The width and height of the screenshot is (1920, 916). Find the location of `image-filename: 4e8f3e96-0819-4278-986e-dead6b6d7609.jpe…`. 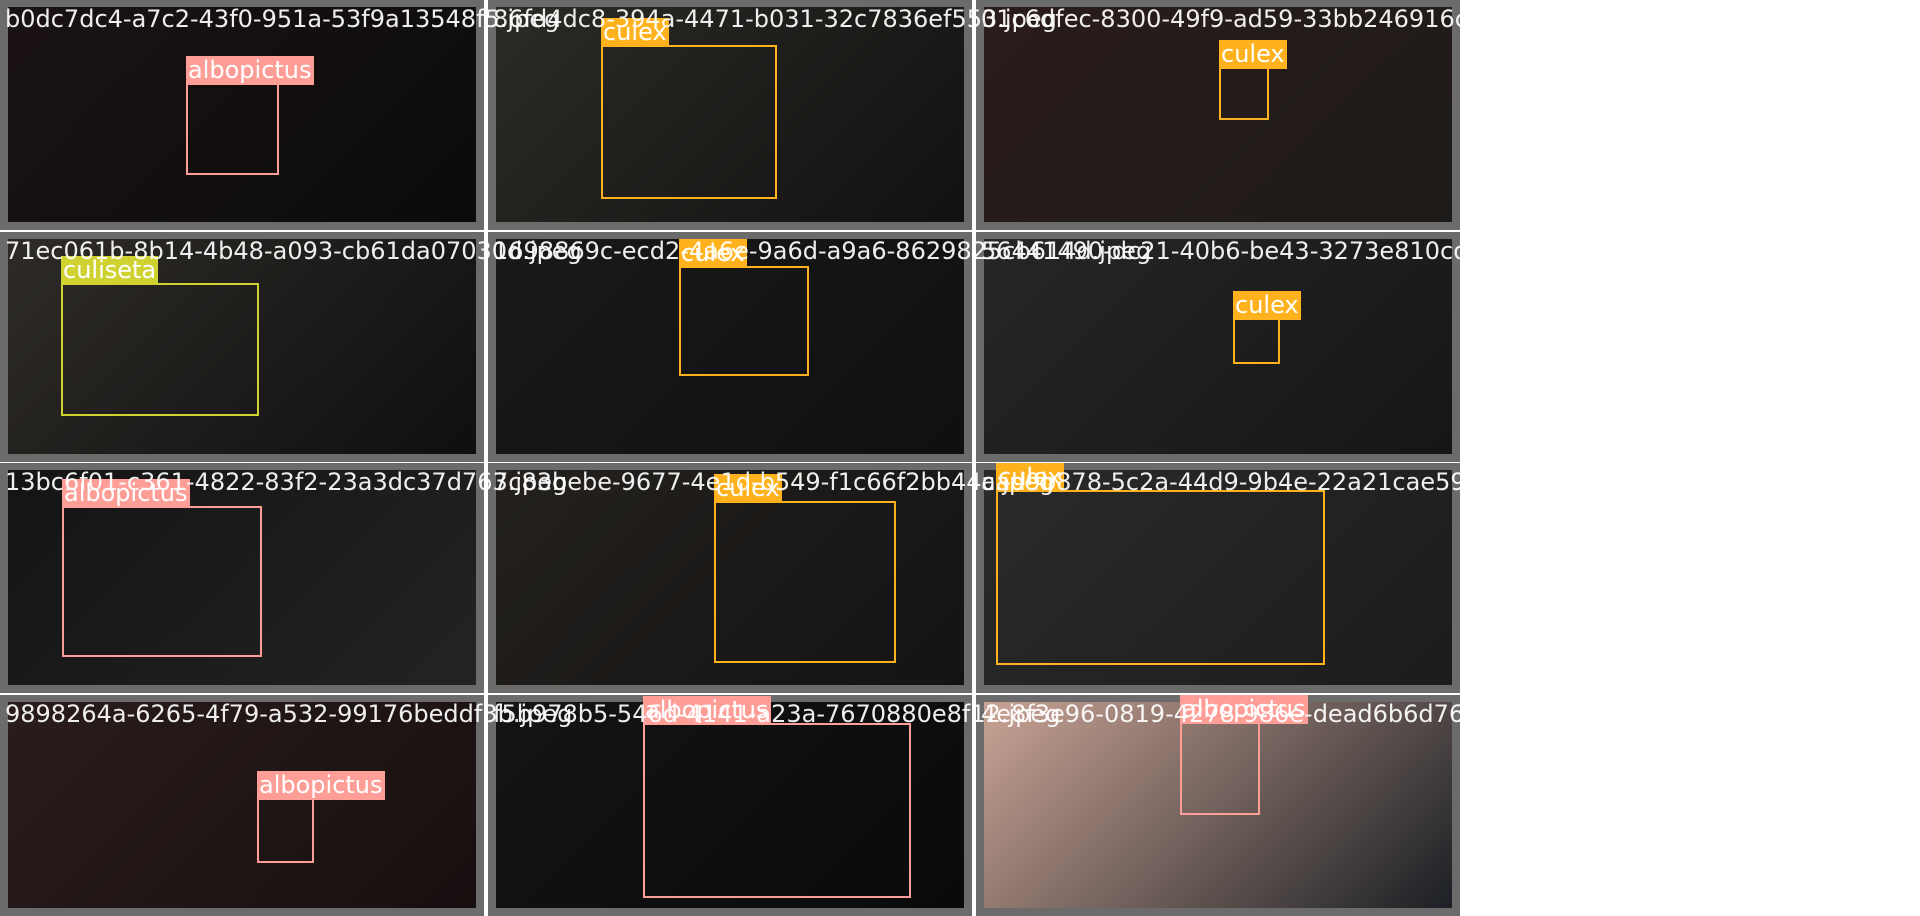

image-filename: 4e8f3e96-0819-4278-986e-dead6b6d7609.jpe… is located at coordinates (1268, 714).